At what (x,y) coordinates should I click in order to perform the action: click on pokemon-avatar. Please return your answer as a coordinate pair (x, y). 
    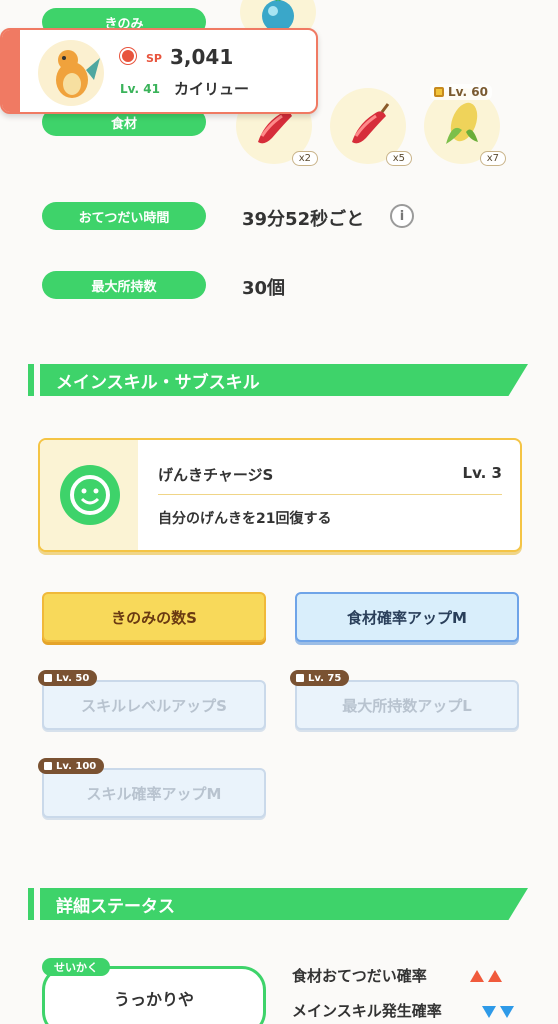
    Looking at the image, I should click on (71, 73).